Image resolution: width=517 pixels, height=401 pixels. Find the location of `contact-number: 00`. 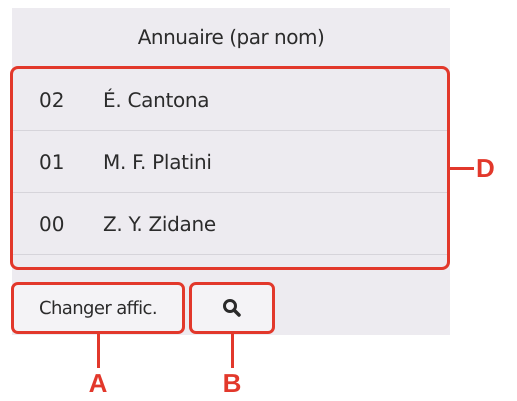

contact-number: 00 is located at coordinates (52, 224).